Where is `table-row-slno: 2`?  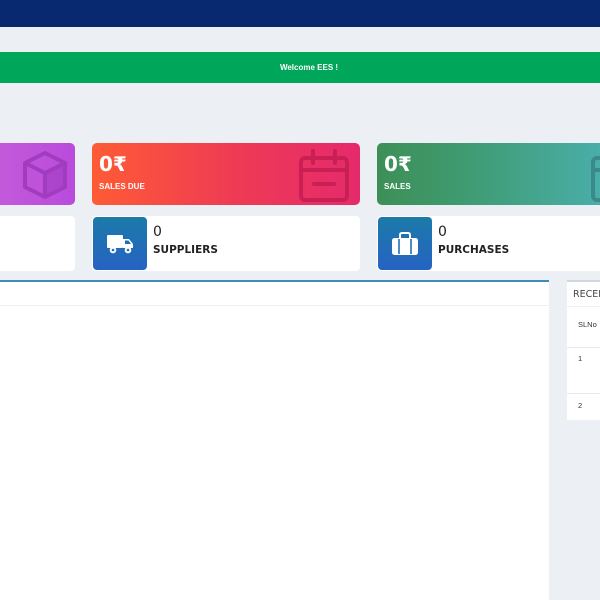
table-row-slno: 2 is located at coordinates (580, 405).